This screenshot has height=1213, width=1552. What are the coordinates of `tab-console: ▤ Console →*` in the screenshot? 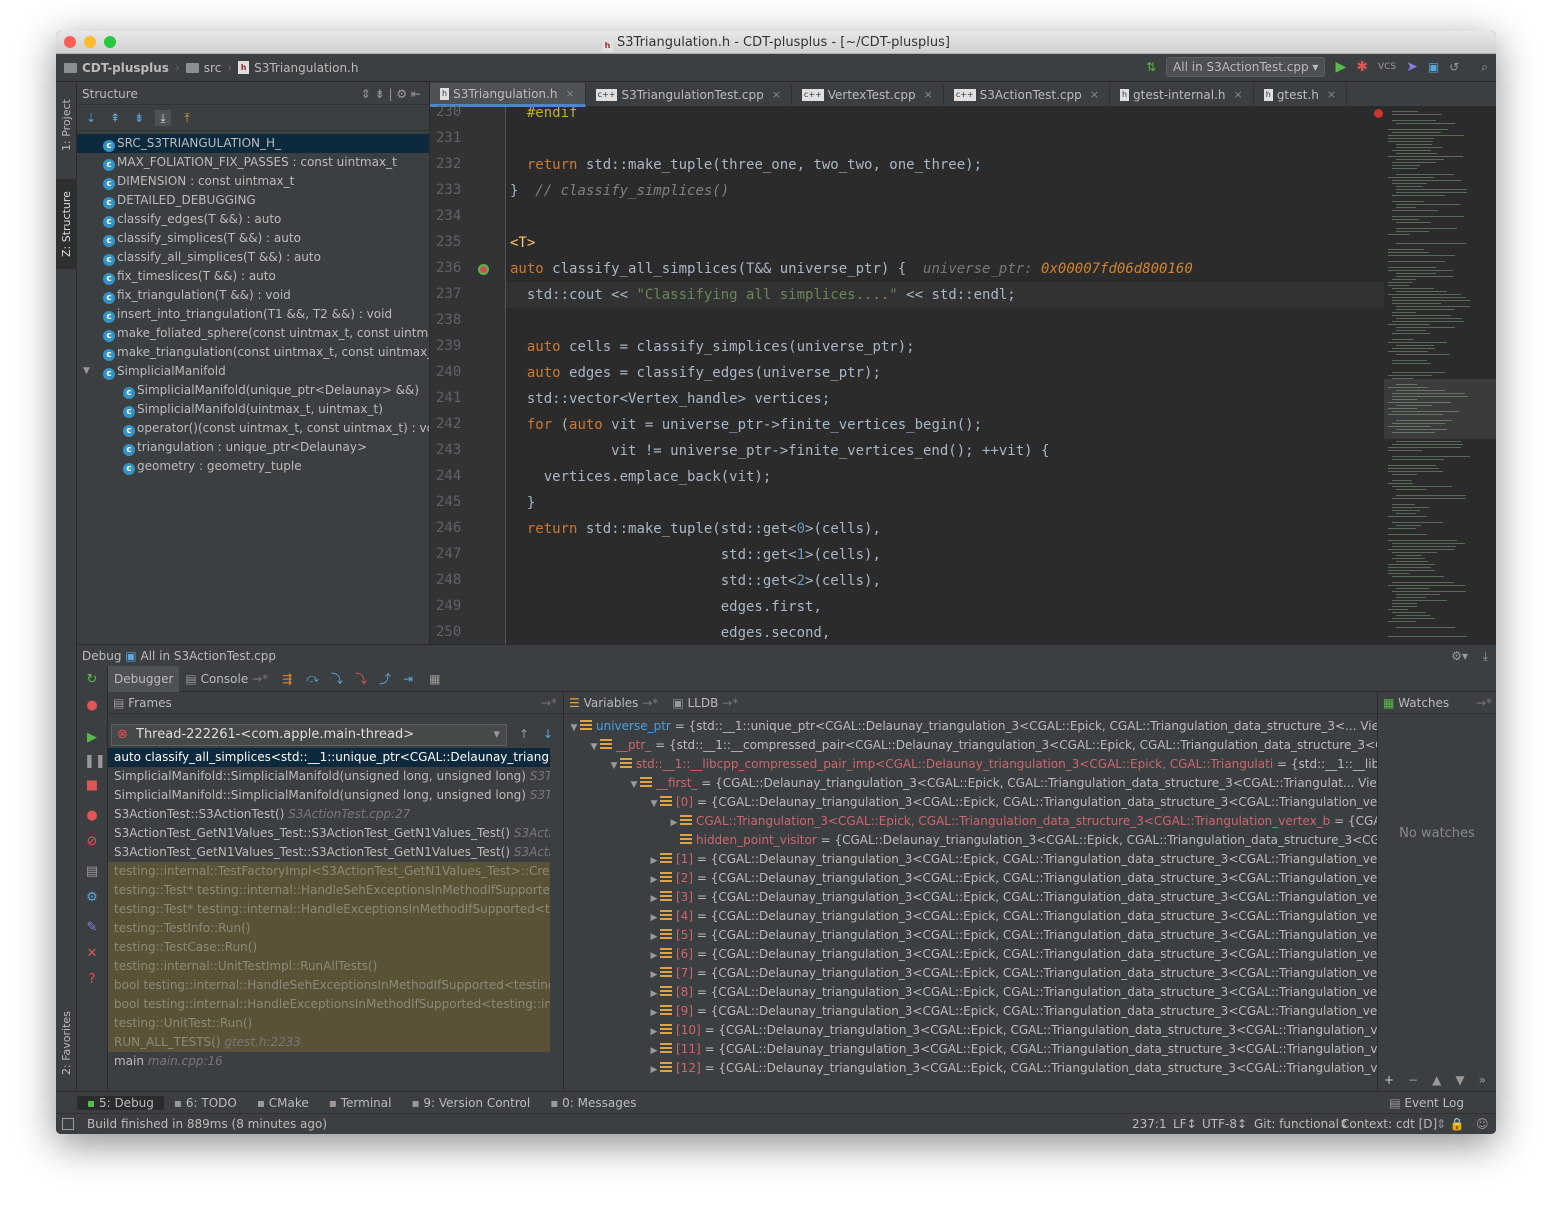 It's located at (226, 679).